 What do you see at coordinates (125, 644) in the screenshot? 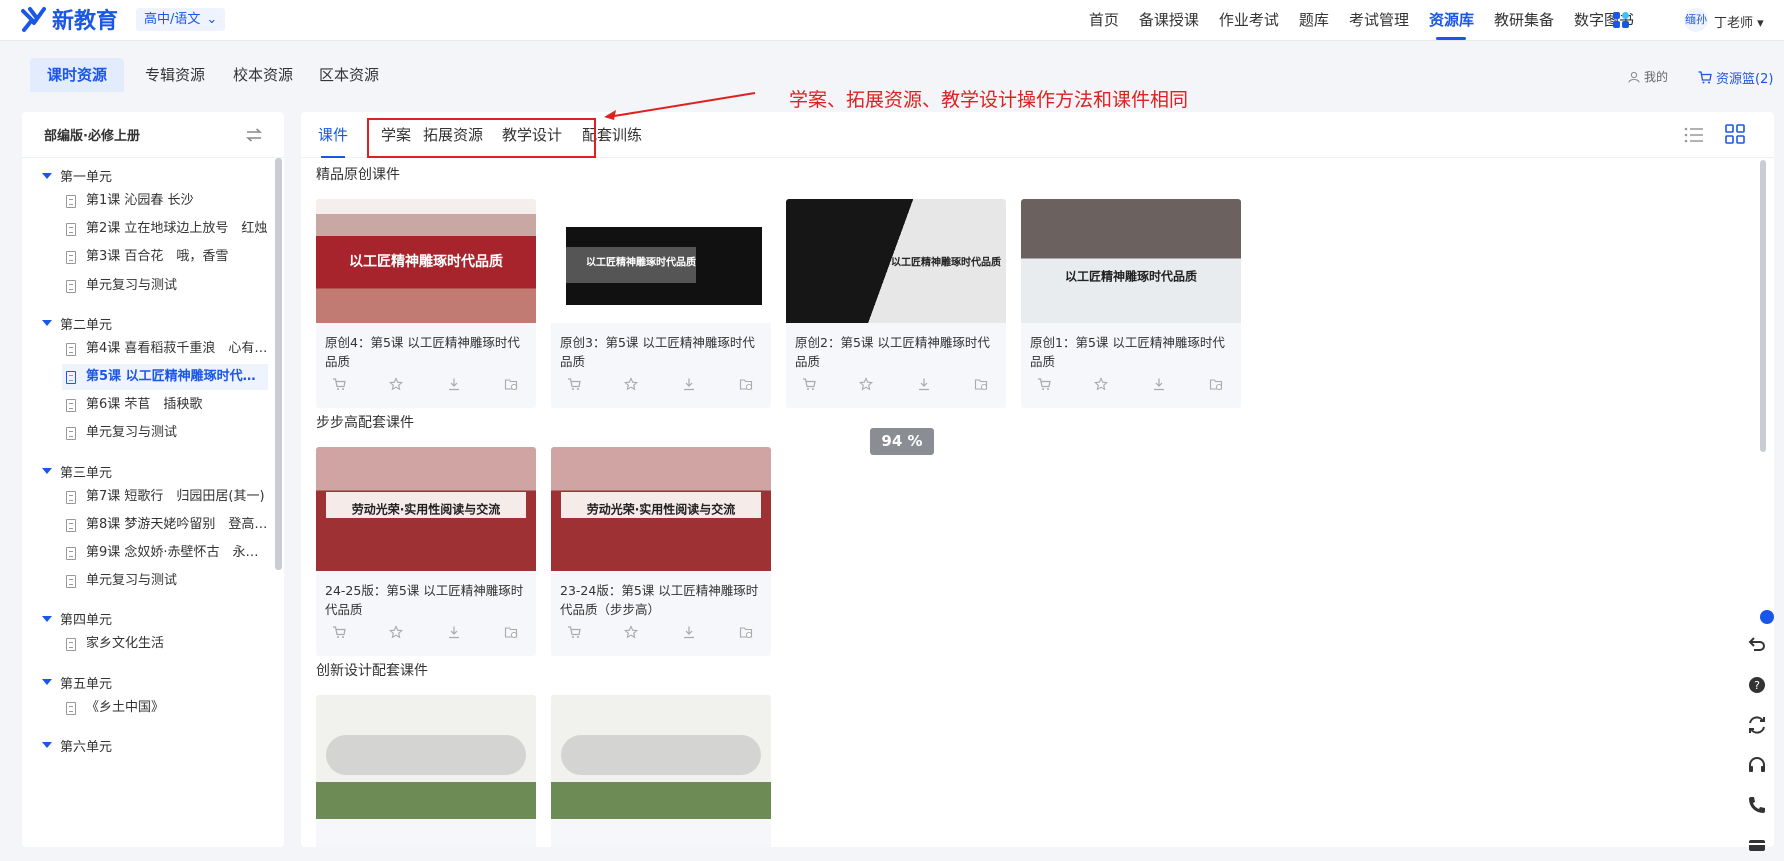
I see `lesson-label: 家乡文化生活` at bounding box center [125, 644].